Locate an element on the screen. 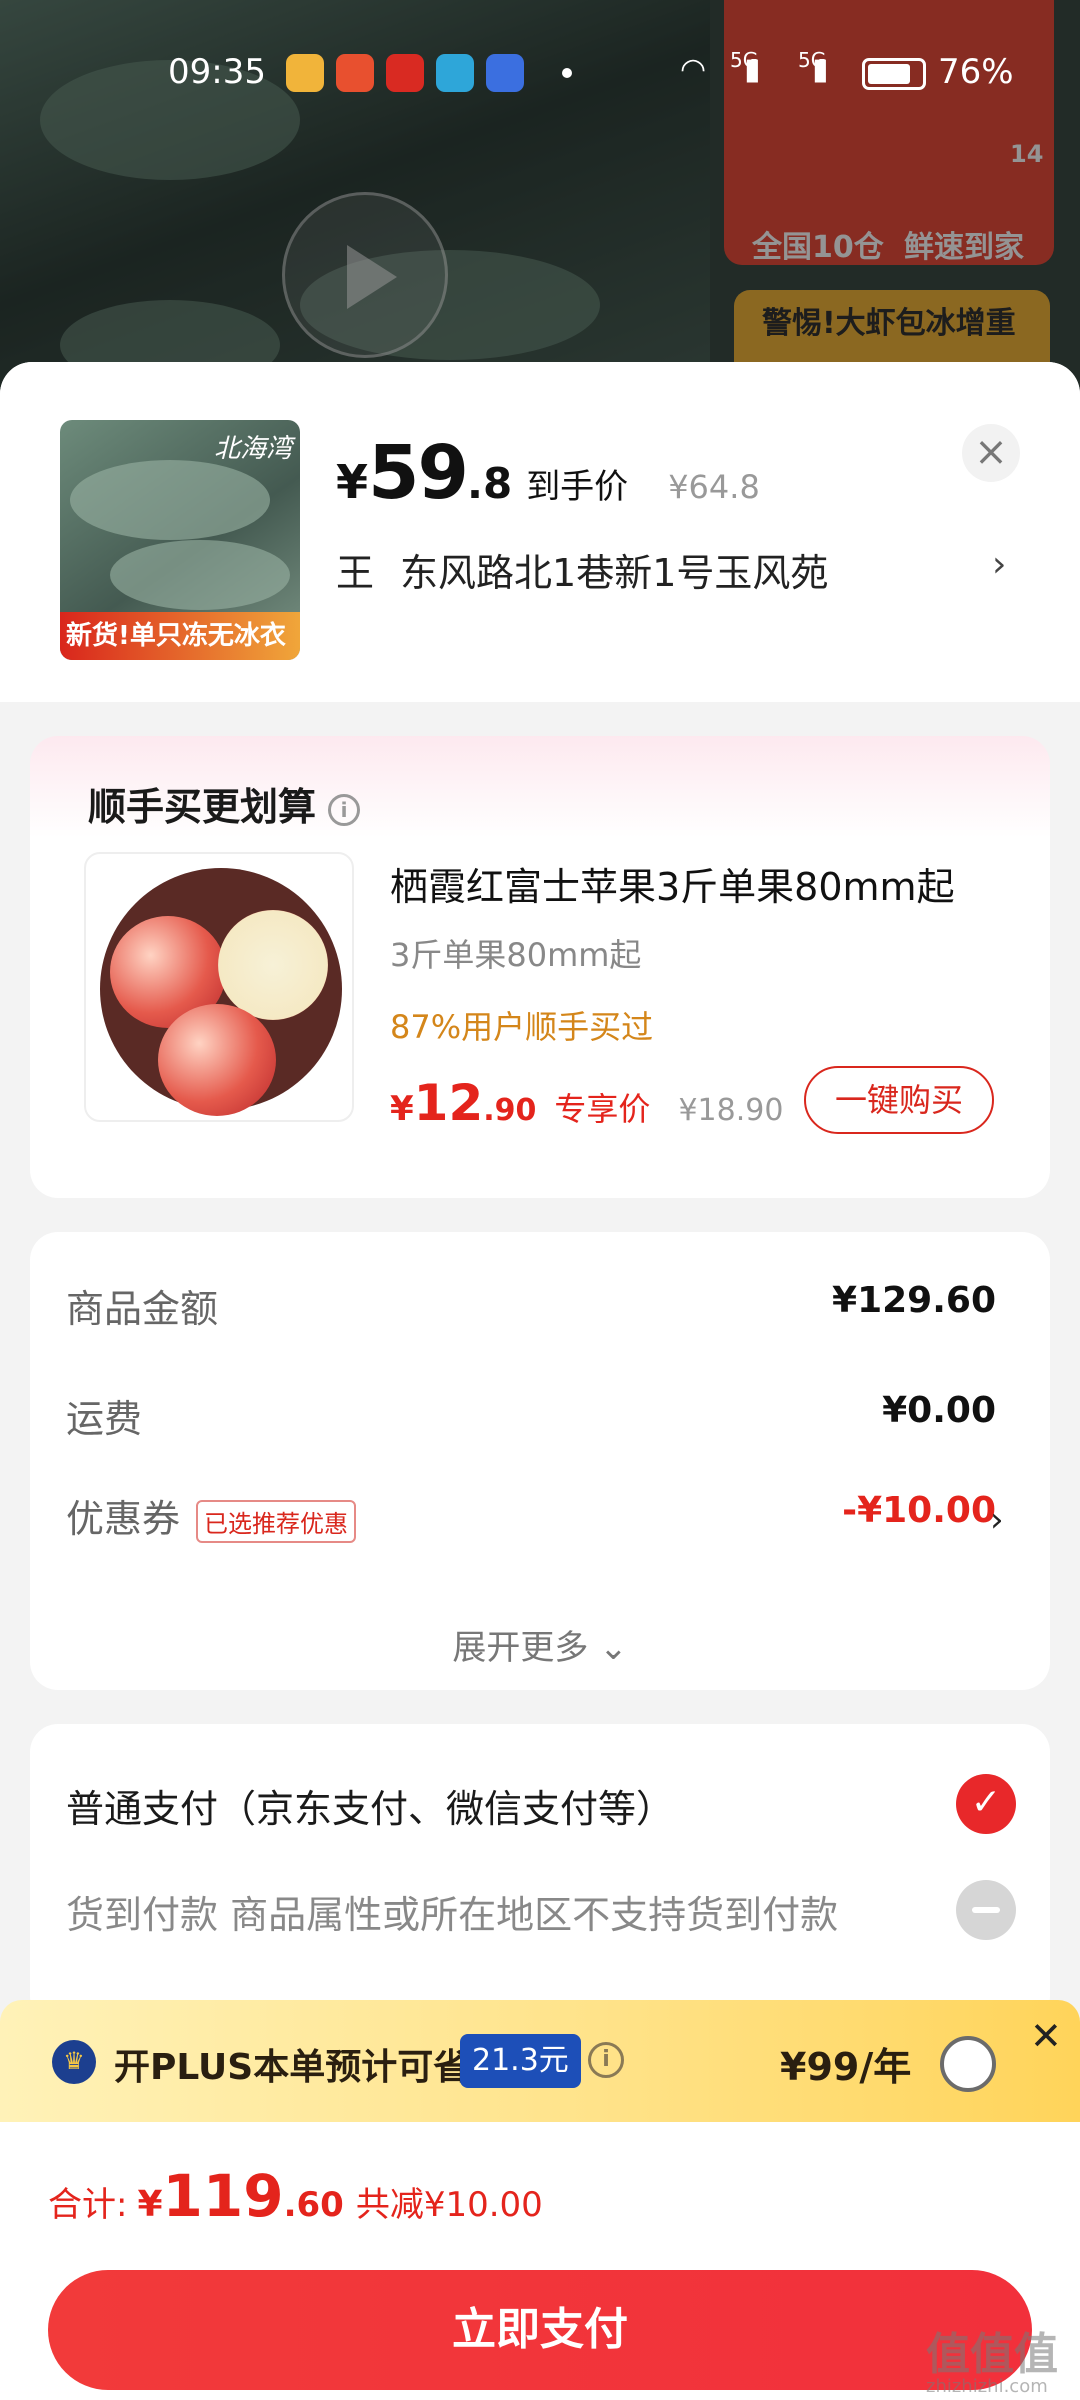 The width and height of the screenshot is (1080, 2400). payment-option-cod: 货到付款 商品属性或所在地区不支持货到付款 is located at coordinates (452, 1915).